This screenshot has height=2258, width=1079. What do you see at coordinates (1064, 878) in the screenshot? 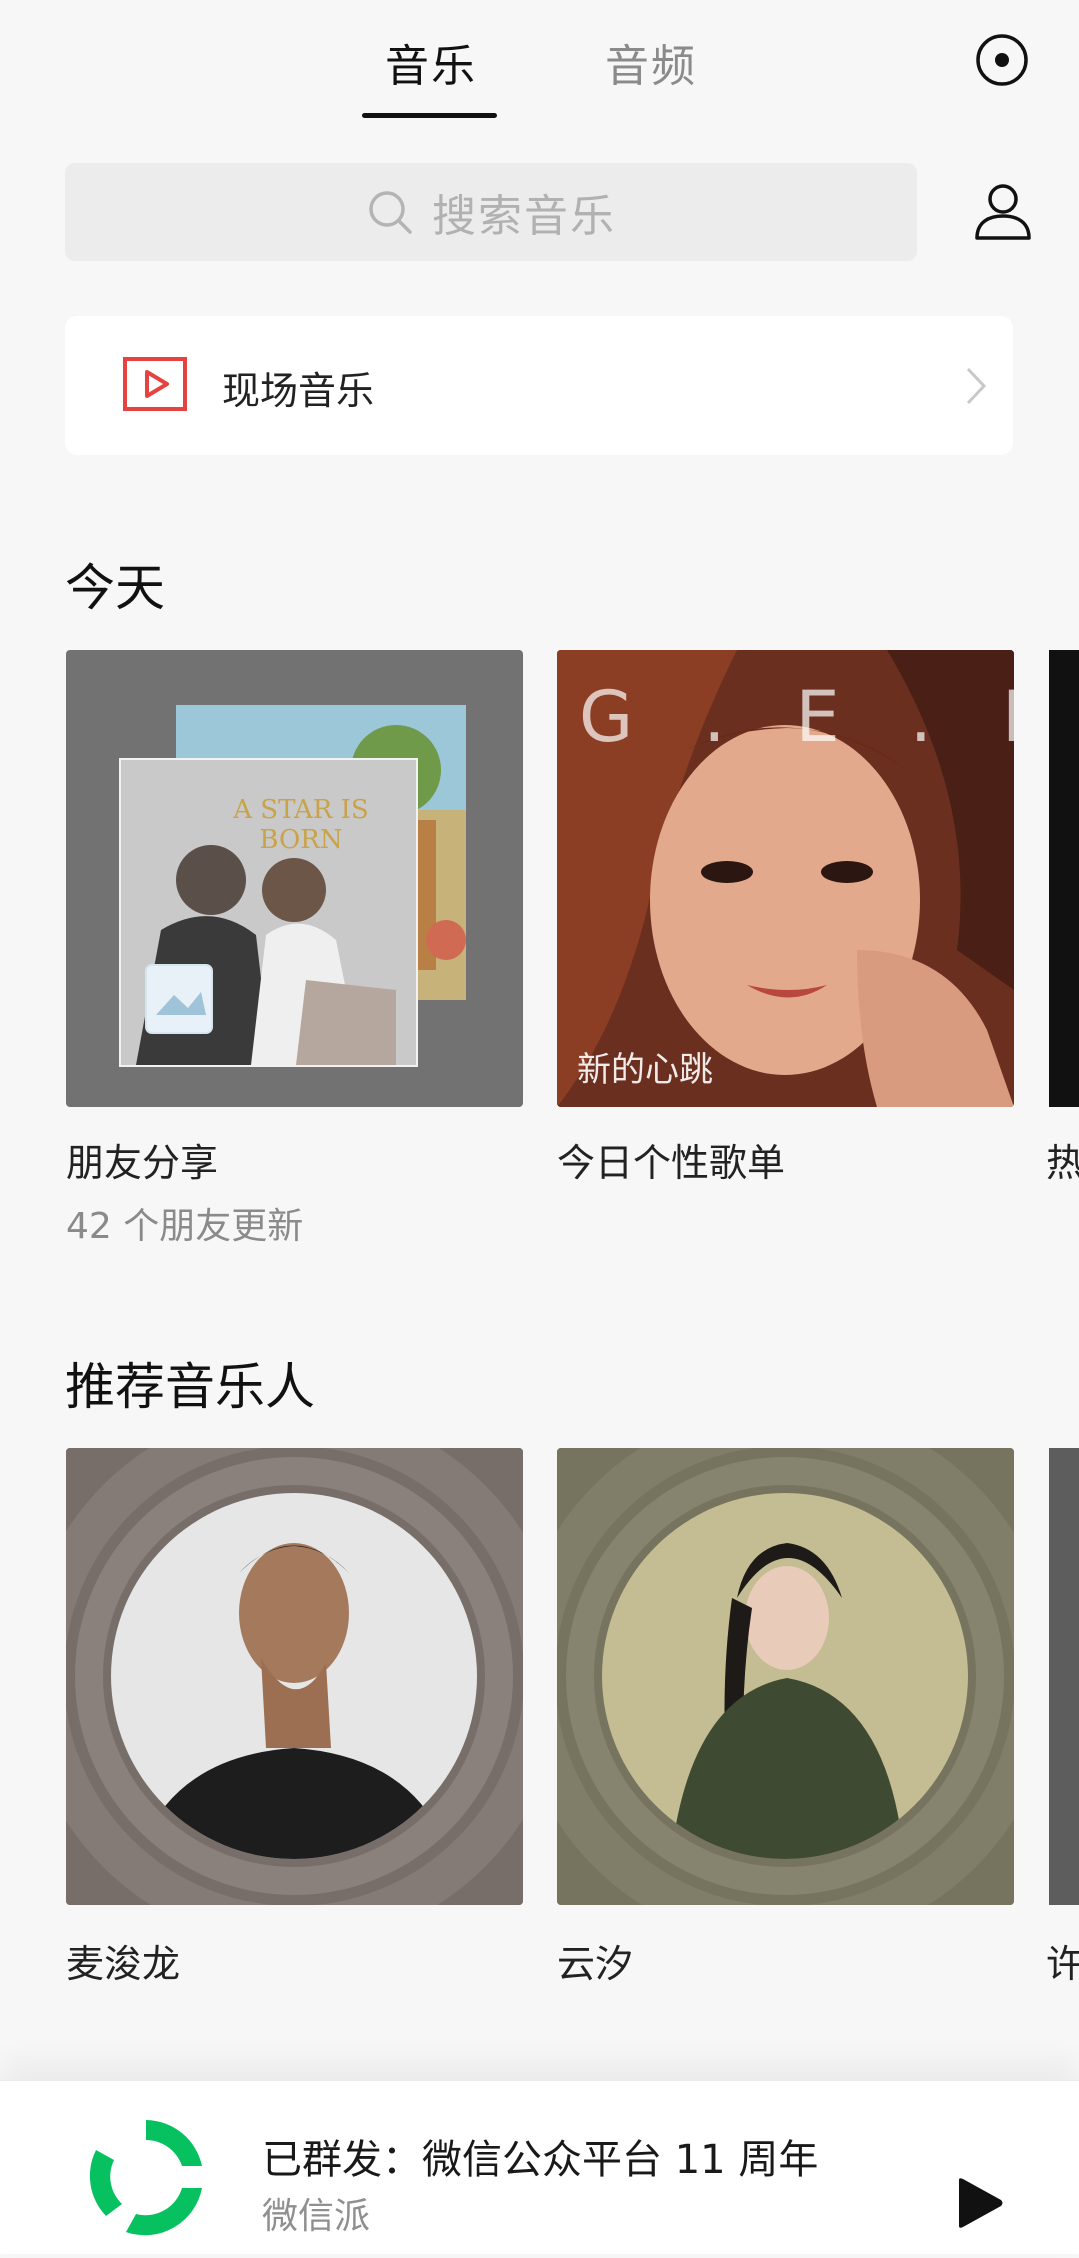
I see `more-card-peek` at bounding box center [1064, 878].